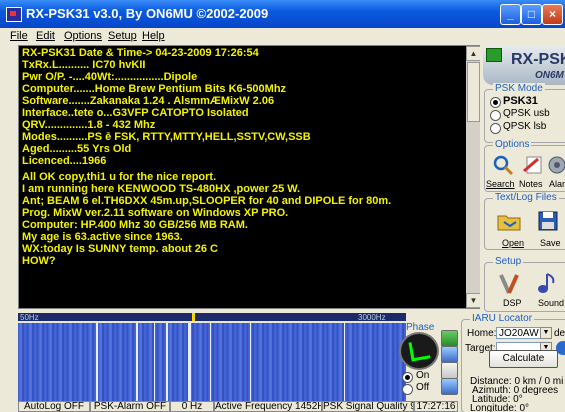 This screenshot has width=565, height=412. What do you see at coordinates (502, 318) in the screenshot?
I see `iaru-label: IARU Locator` at bounding box center [502, 318].